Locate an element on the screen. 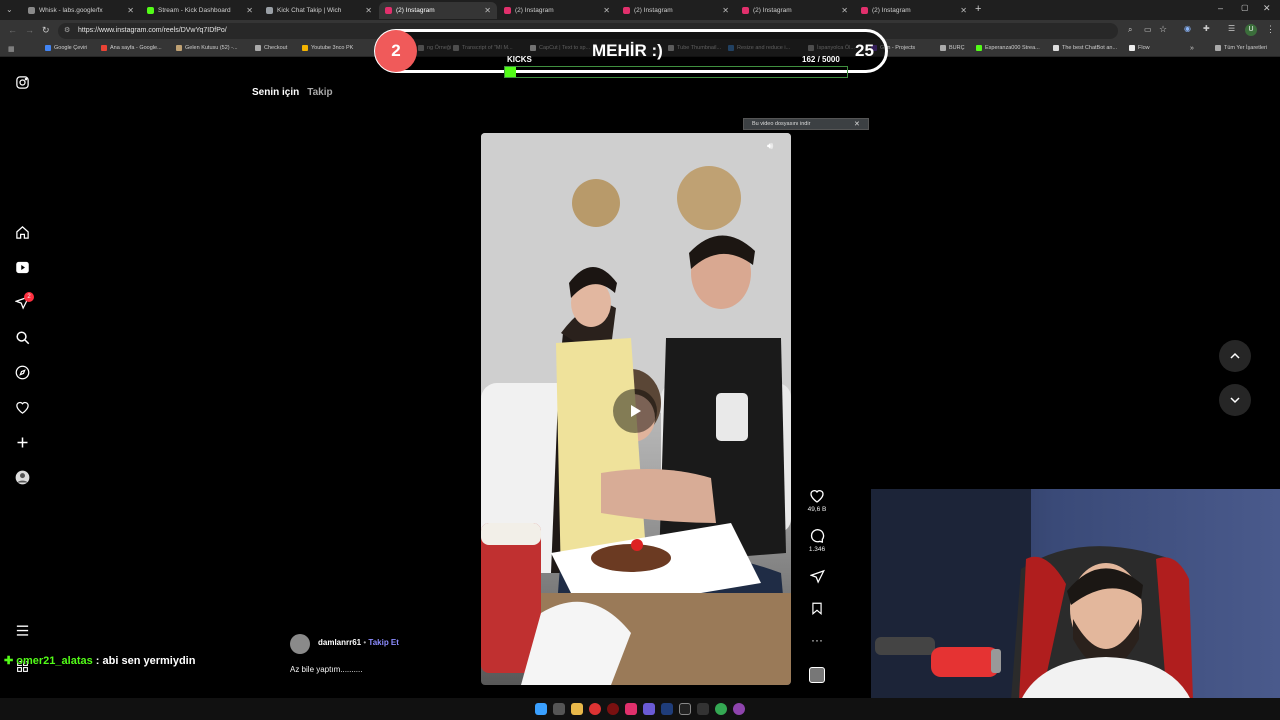 This screenshot has height=720, width=1280. sidebar-icon: ☰ is located at coordinates (1231, 28).